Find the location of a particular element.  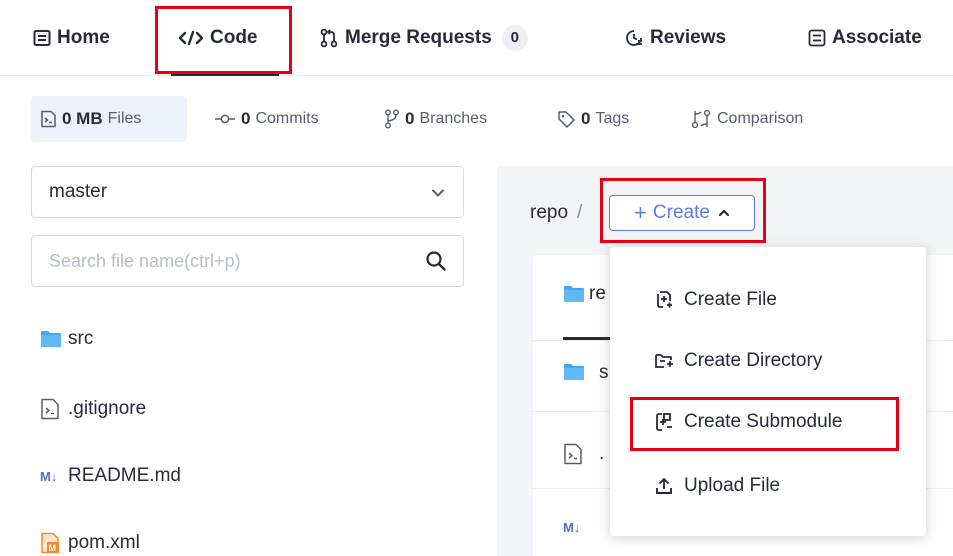

create-submodule-icon is located at coordinates (669, 422).